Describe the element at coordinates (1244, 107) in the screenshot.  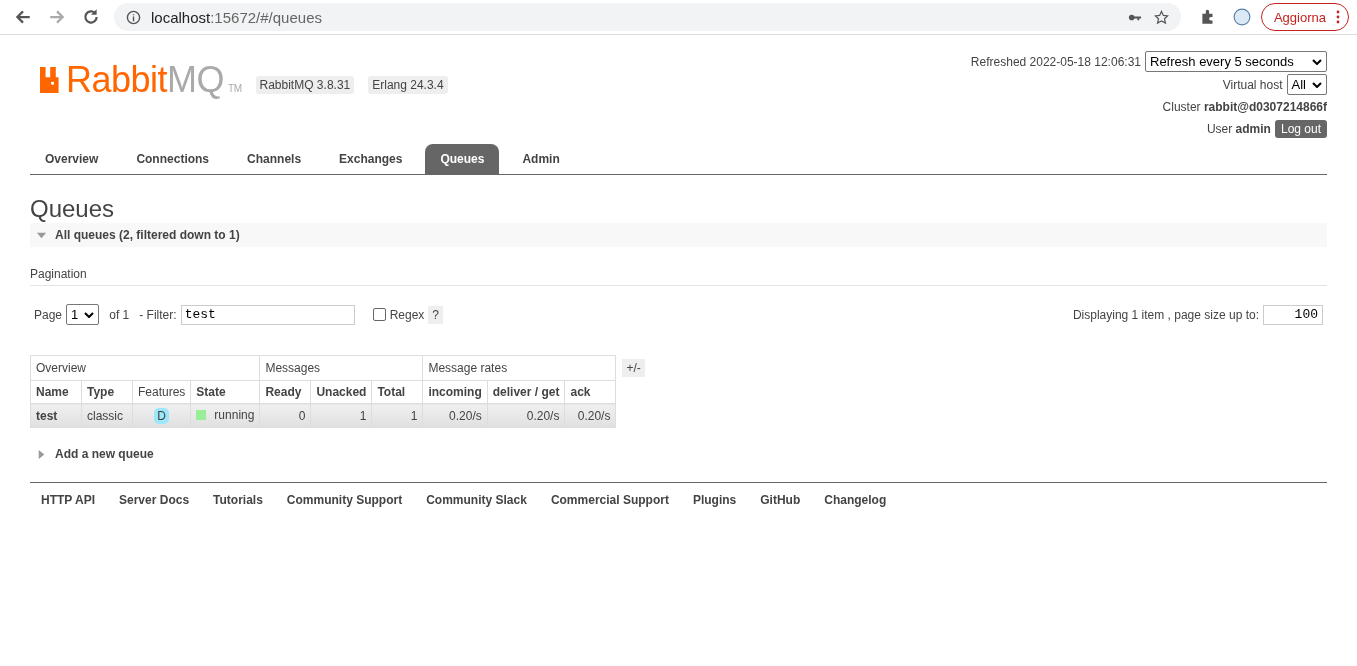
I see `cluster-text: Cluster rabbit@d0307214866f` at that location.